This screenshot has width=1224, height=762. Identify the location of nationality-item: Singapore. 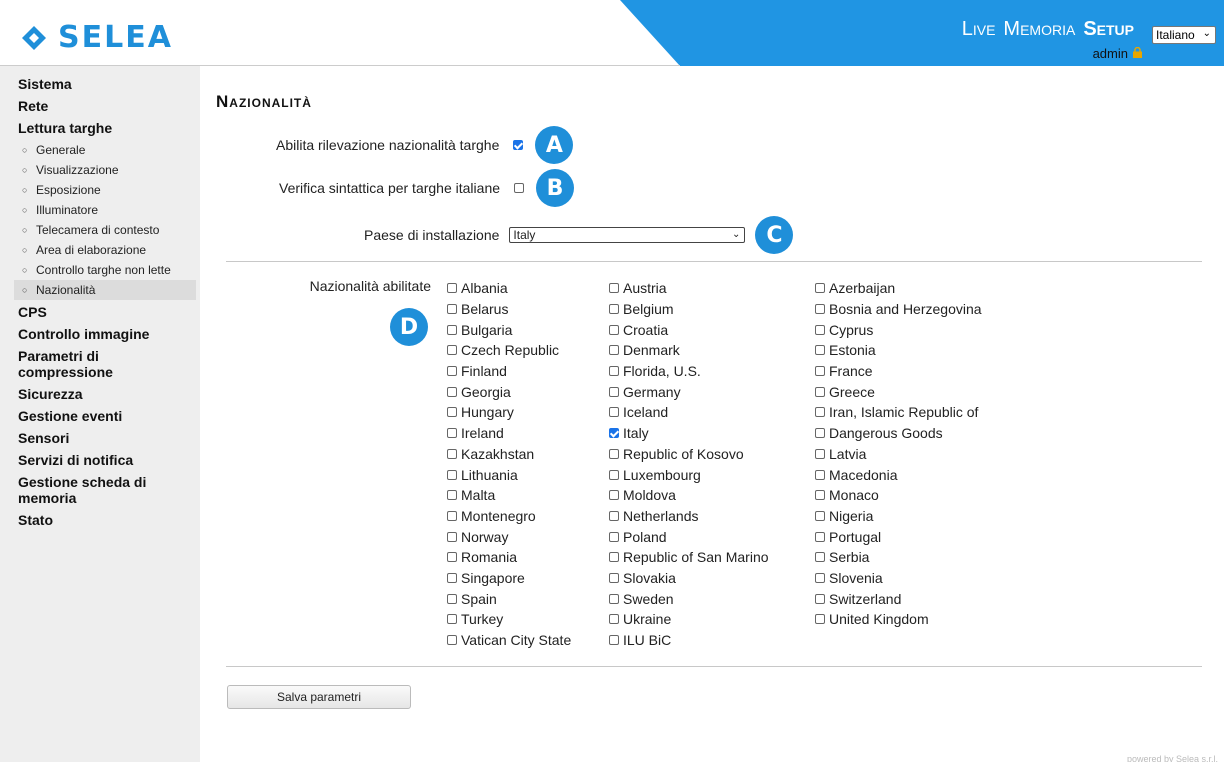
(509, 578).